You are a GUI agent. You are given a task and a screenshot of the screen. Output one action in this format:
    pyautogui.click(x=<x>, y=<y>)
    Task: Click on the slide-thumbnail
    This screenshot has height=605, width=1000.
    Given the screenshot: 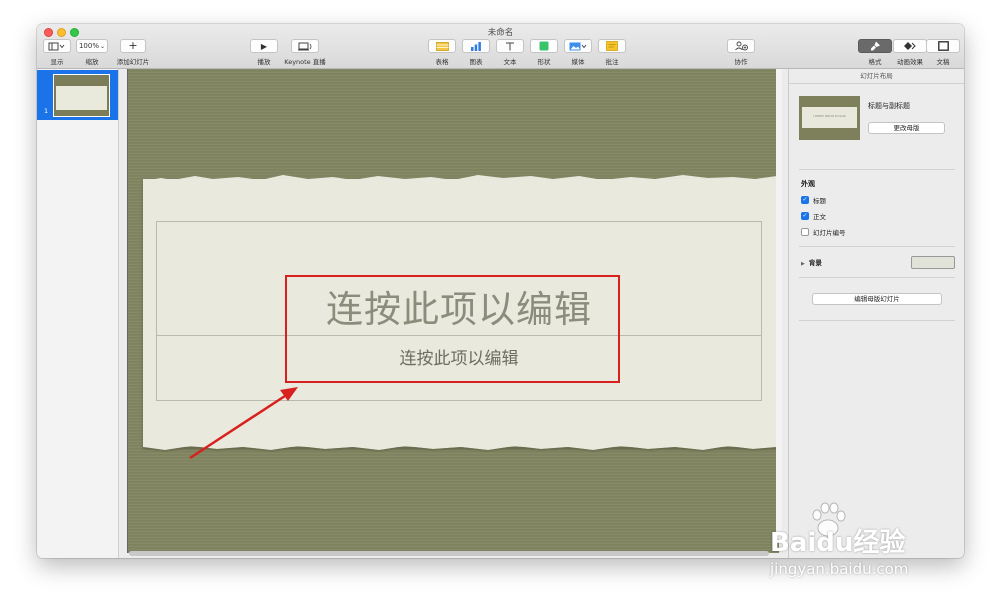 What is the action you would take?
    pyautogui.click(x=81, y=95)
    